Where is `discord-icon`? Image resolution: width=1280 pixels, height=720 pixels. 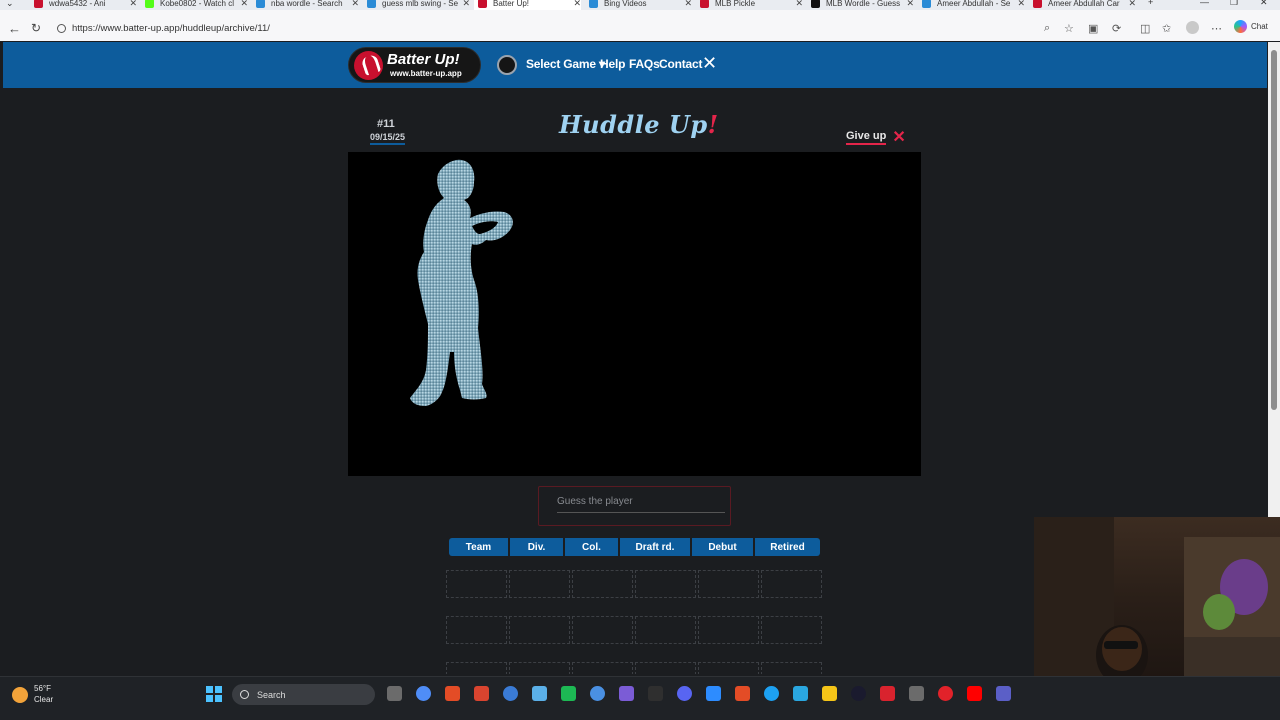
discord-icon is located at coordinates (626, 693).